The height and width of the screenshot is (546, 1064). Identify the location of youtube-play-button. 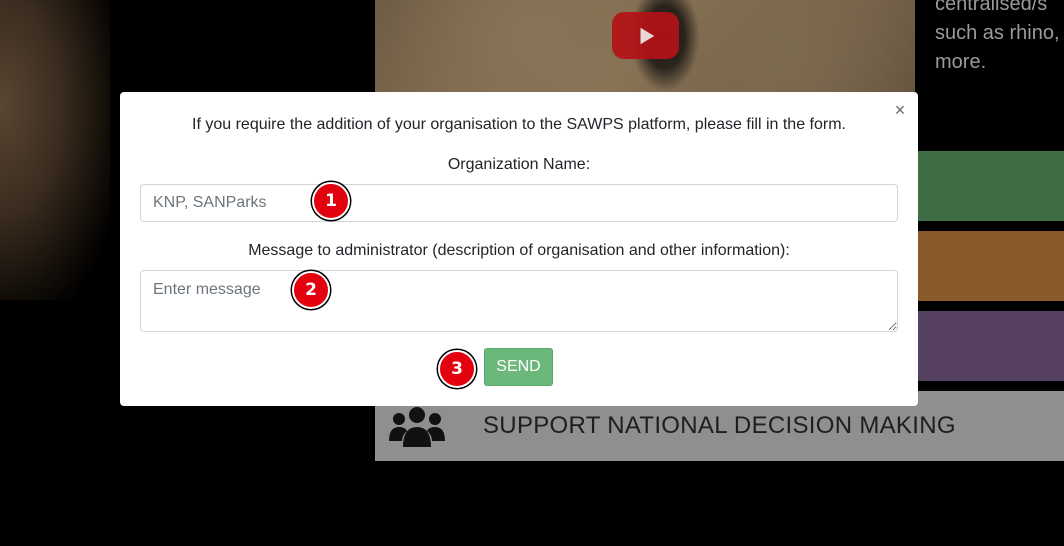
(645, 35).